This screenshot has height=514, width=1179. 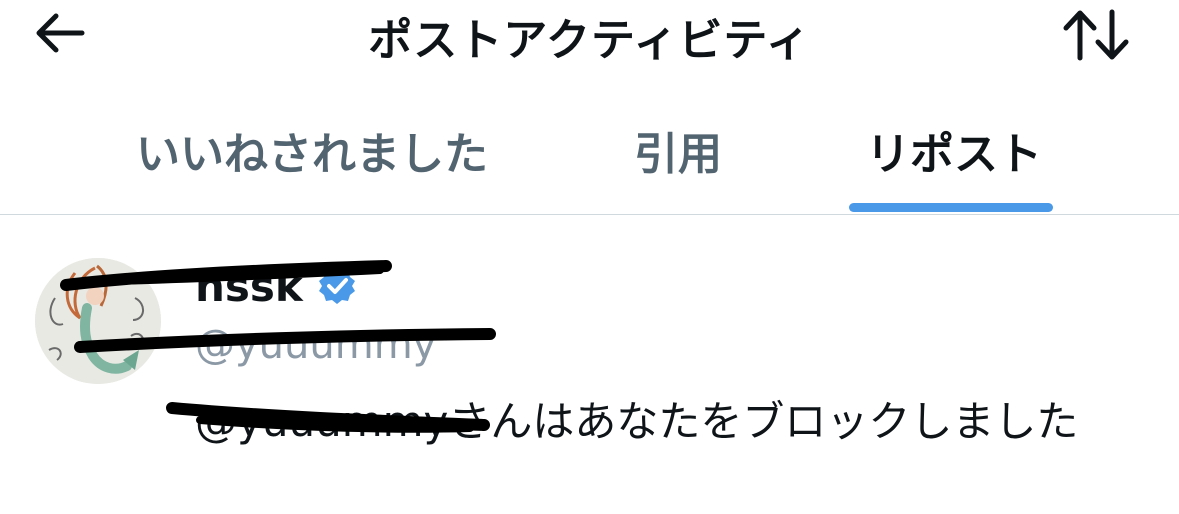 I want to click on sort-arrows-icon, so click(x=1096, y=35).